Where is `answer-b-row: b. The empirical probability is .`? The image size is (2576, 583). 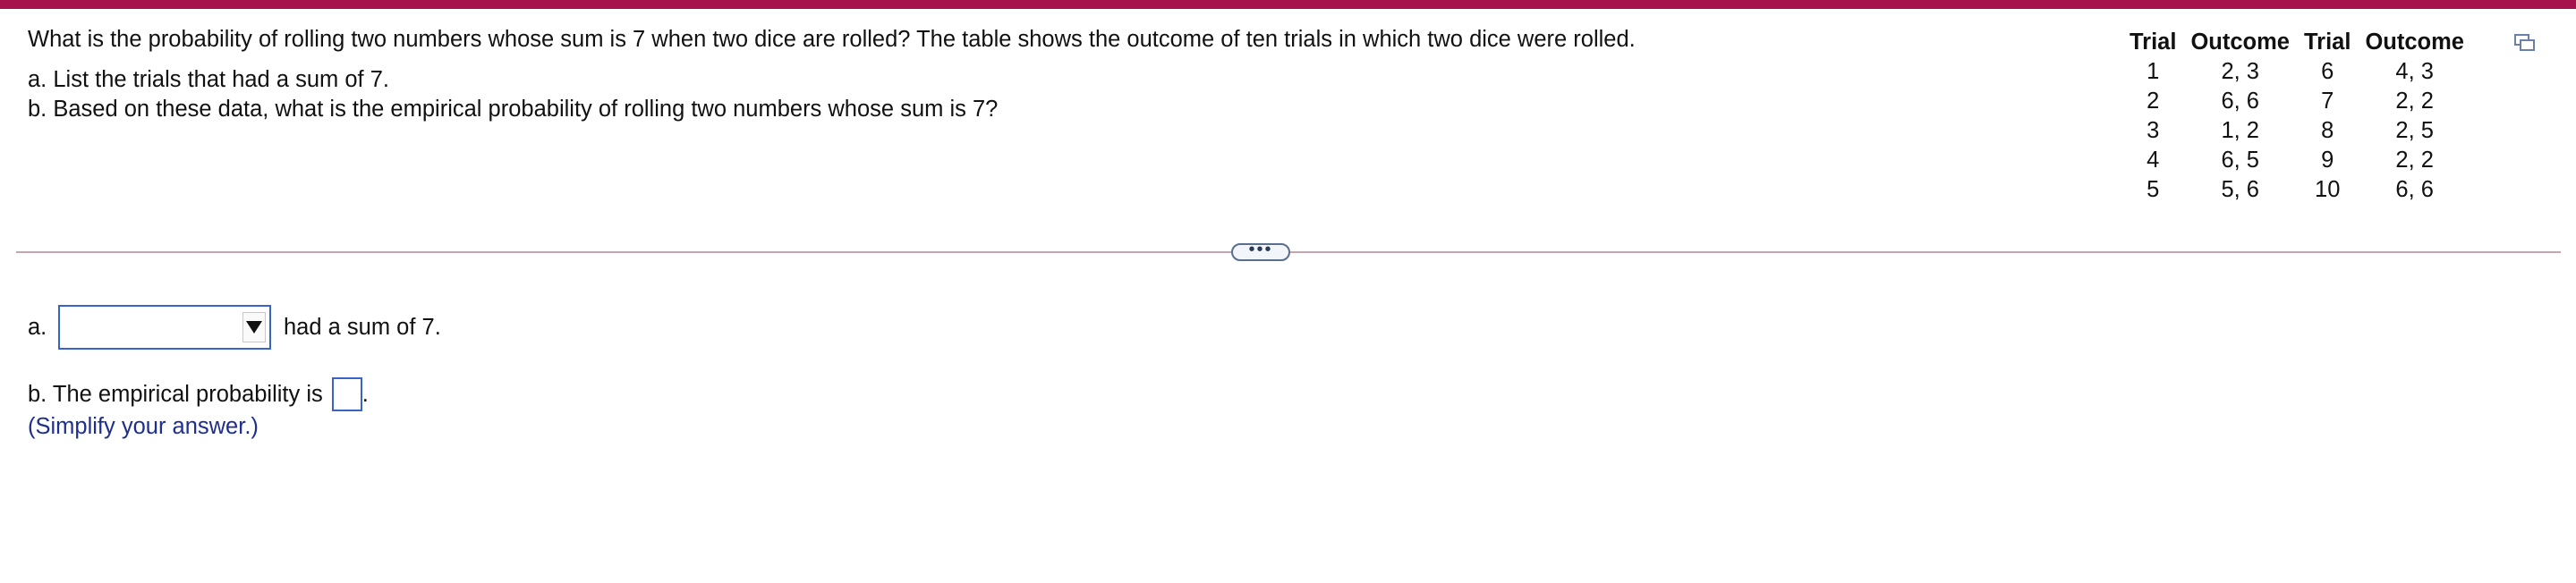
answer-b-row: b. The empirical probability is . is located at coordinates (198, 394).